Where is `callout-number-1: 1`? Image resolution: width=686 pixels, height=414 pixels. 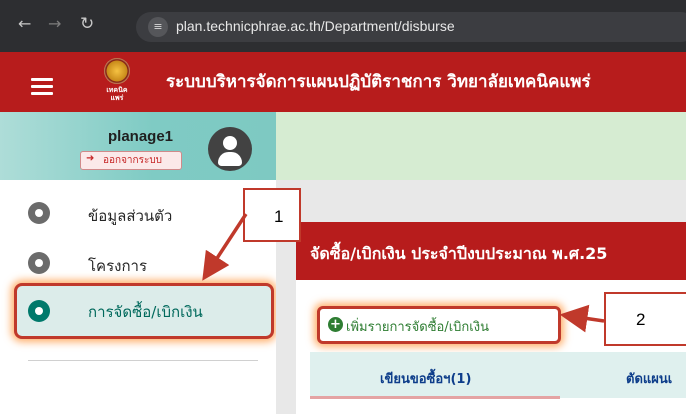 callout-number-1: 1 is located at coordinates (279, 216).